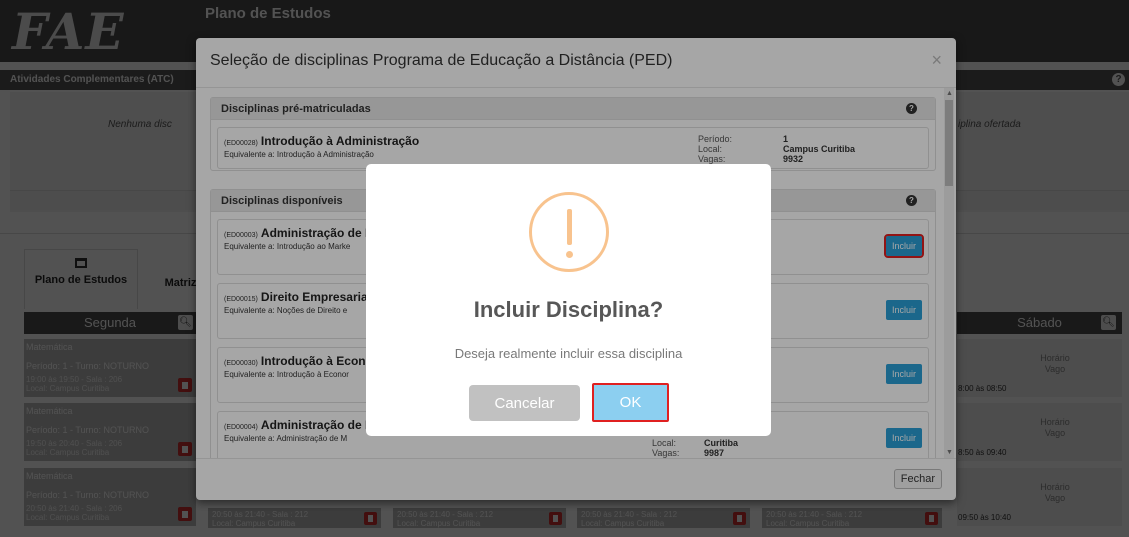  Describe the element at coordinates (568, 309) in the screenshot. I see `confirm-title: Incluir Disciplina?` at that location.